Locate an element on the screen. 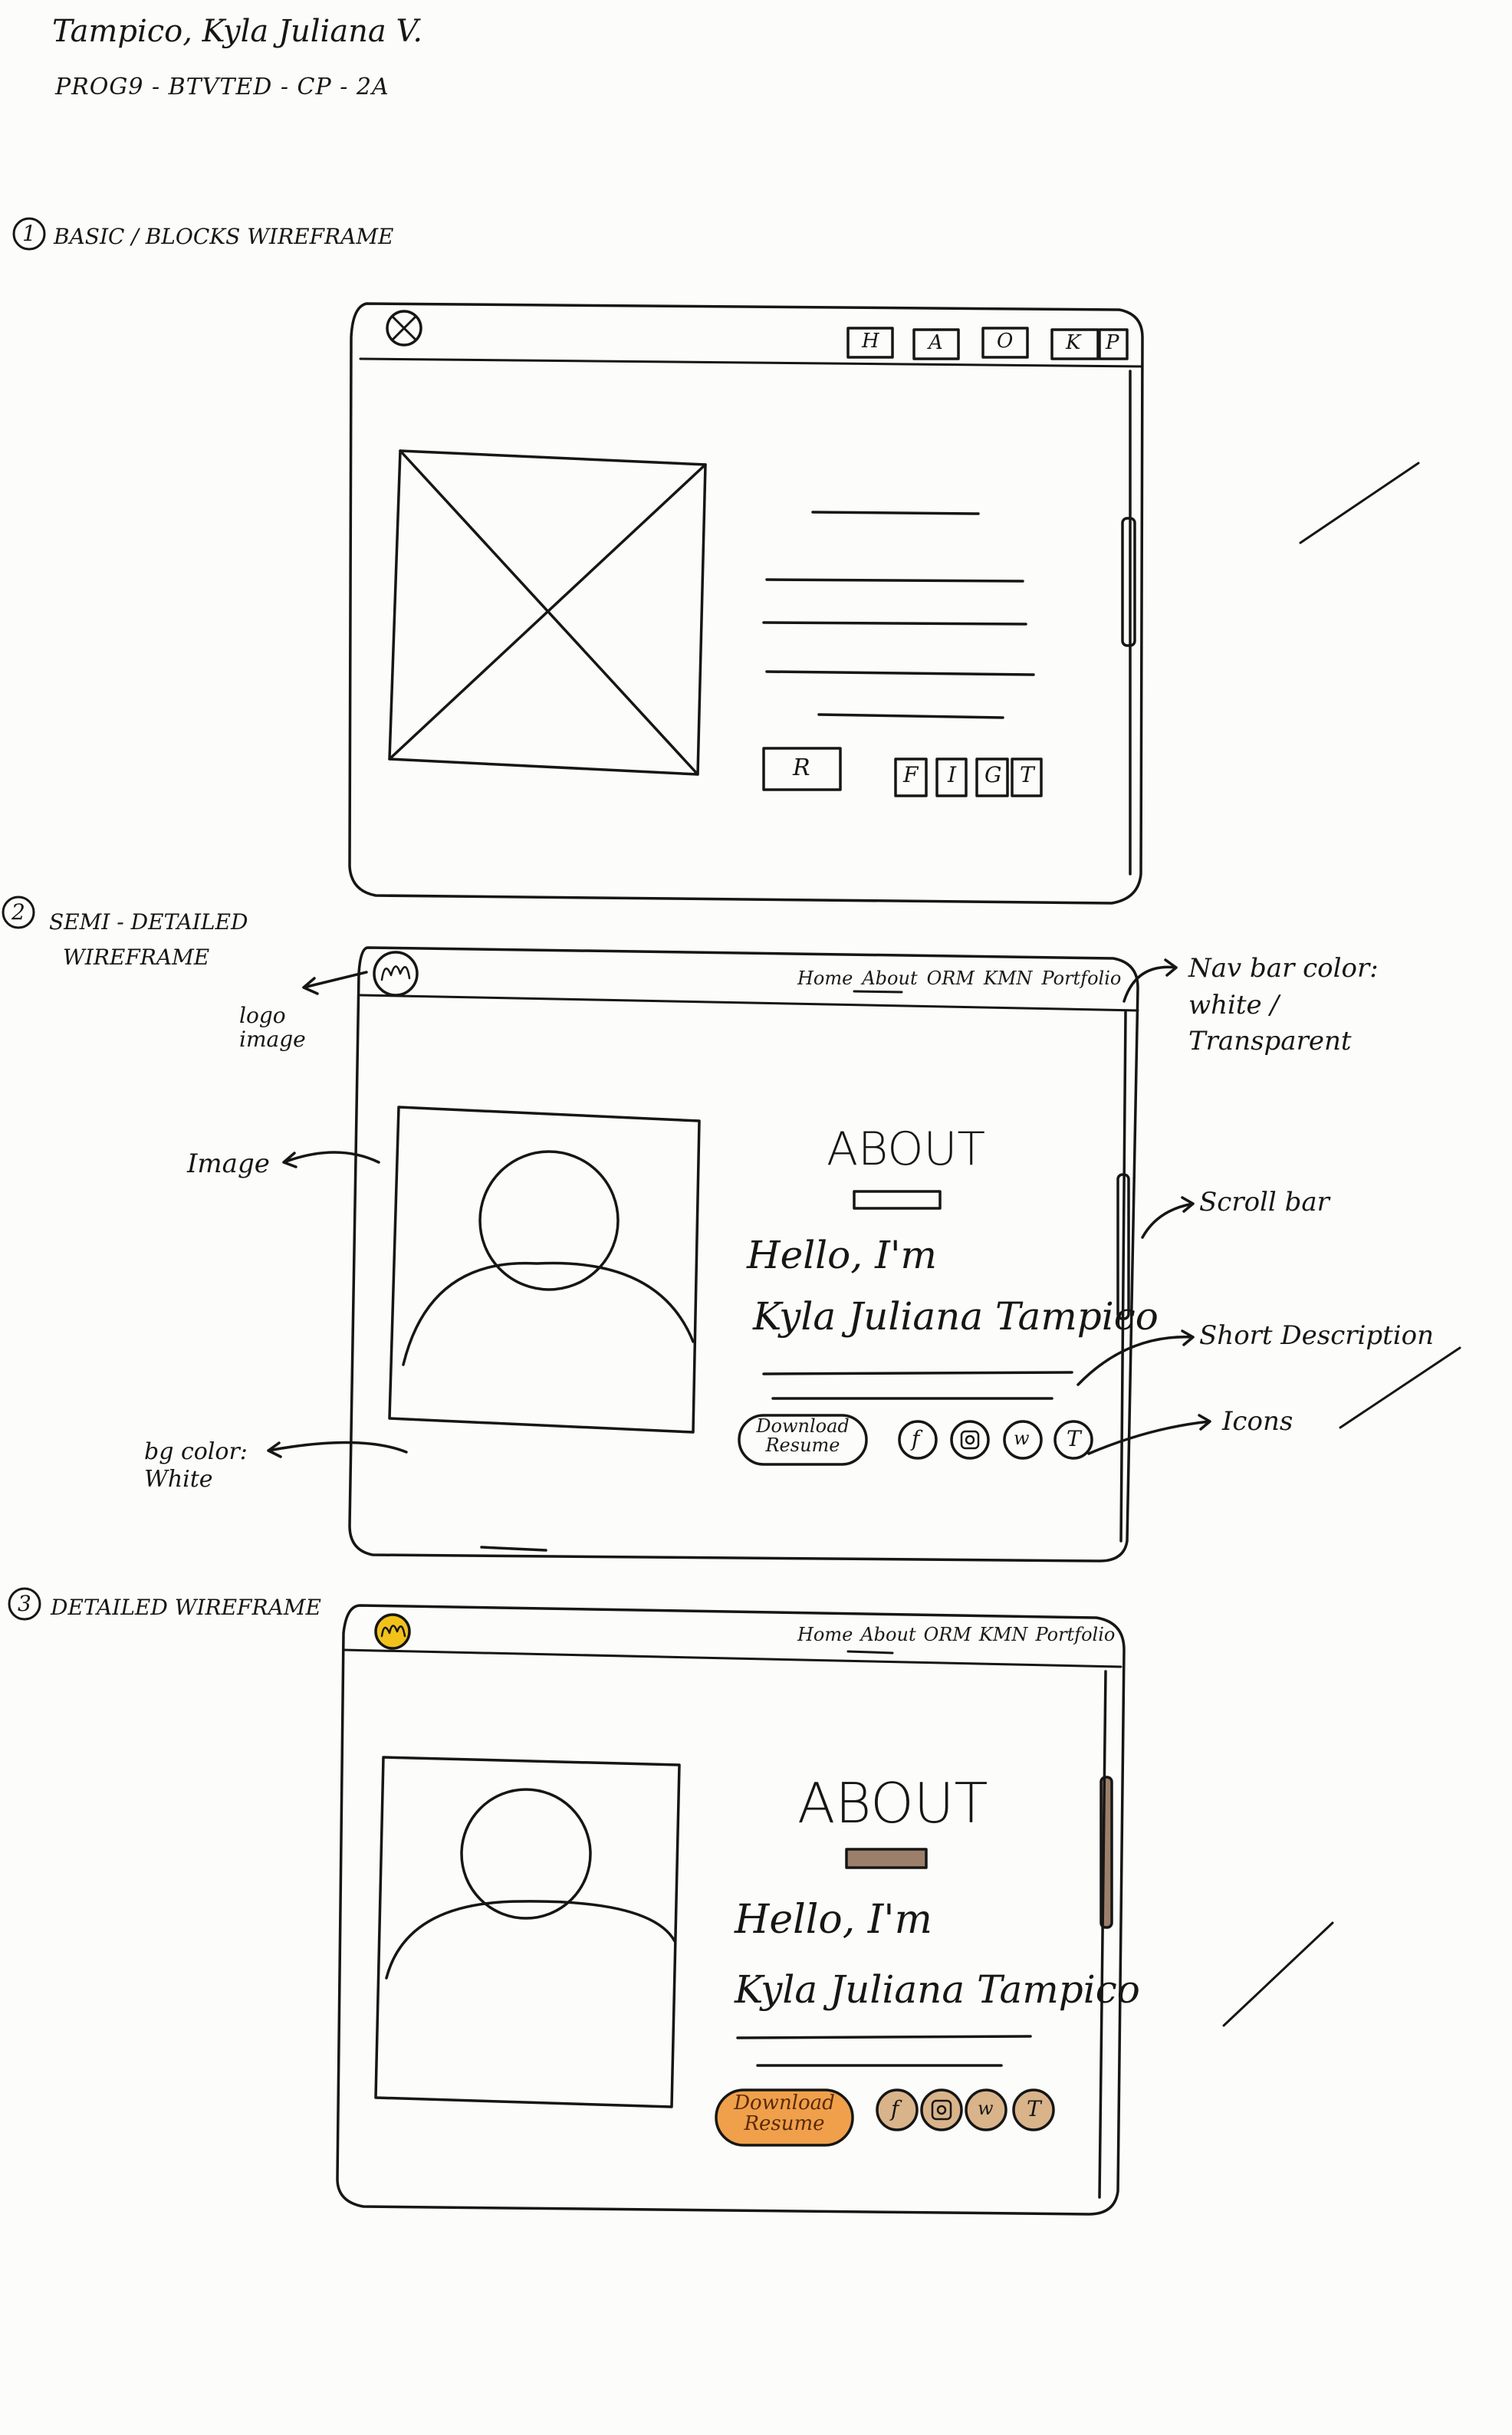 This screenshot has height=2435, width=1512. logo-icon is located at coordinates (396, 974).